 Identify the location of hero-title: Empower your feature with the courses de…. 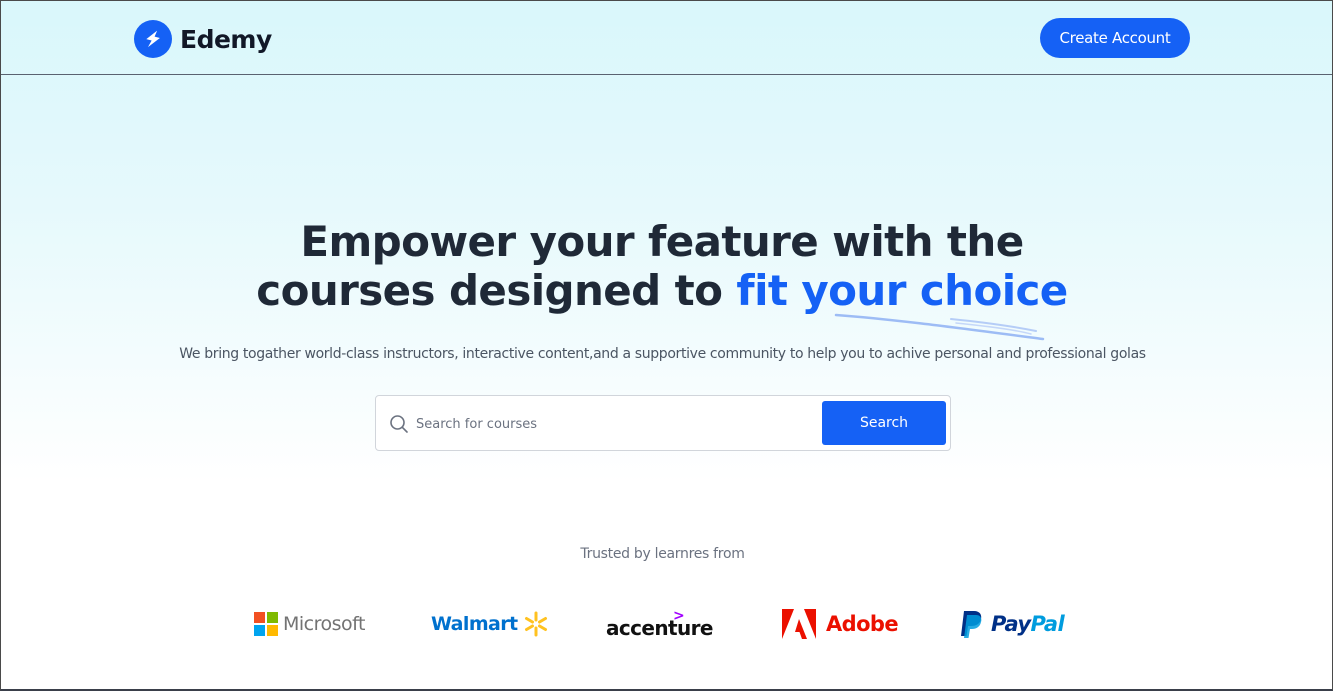
(662, 266).